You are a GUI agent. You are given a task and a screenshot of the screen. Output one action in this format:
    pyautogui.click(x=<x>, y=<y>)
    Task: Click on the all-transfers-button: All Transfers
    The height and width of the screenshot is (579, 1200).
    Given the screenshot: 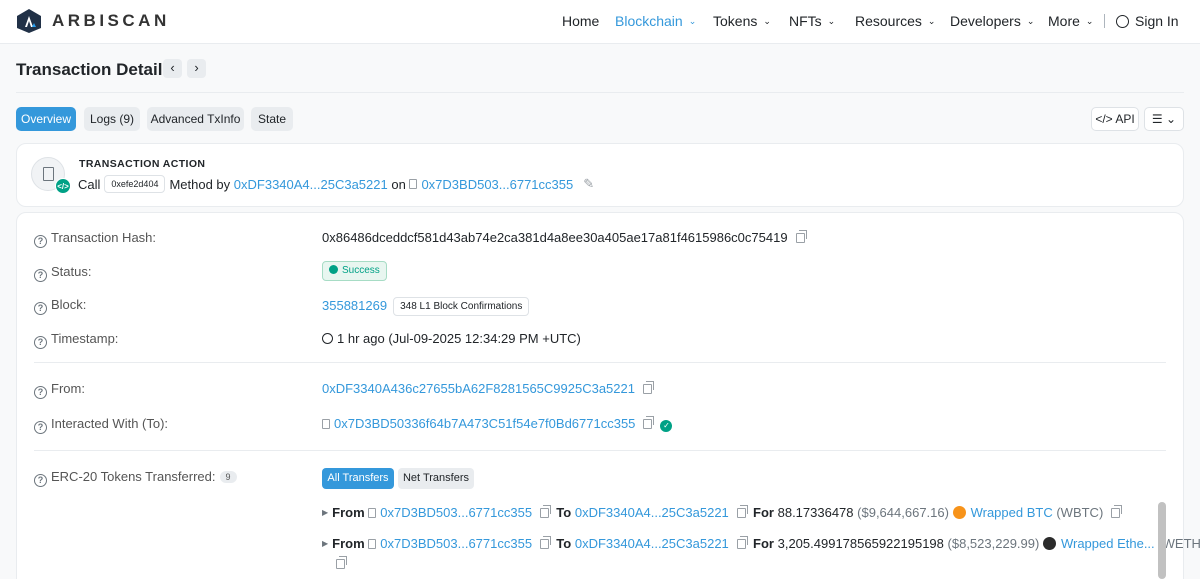 What is the action you would take?
    pyautogui.click(x=358, y=478)
    